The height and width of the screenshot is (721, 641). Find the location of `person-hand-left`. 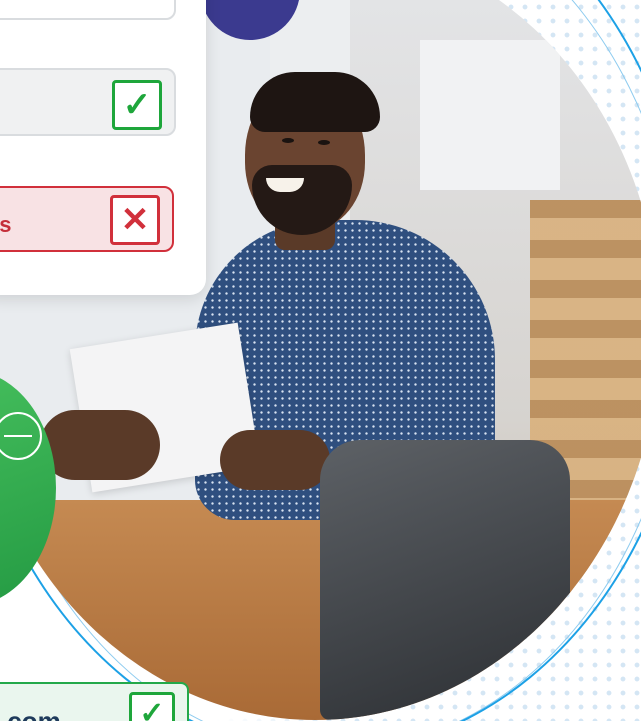

person-hand-left is located at coordinates (100, 445).